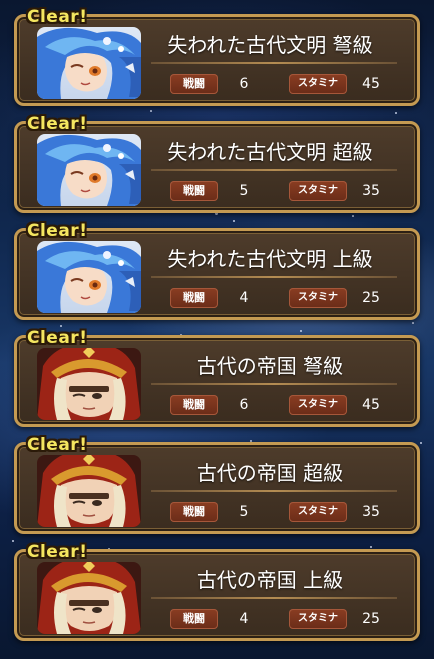 The width and height of the screenshot is (434, 659). What do you see at coordinates (270, 152) in the screenshot?
I see `quest-title: 失われた古代文明 超級` at bounding box center [270, 152].